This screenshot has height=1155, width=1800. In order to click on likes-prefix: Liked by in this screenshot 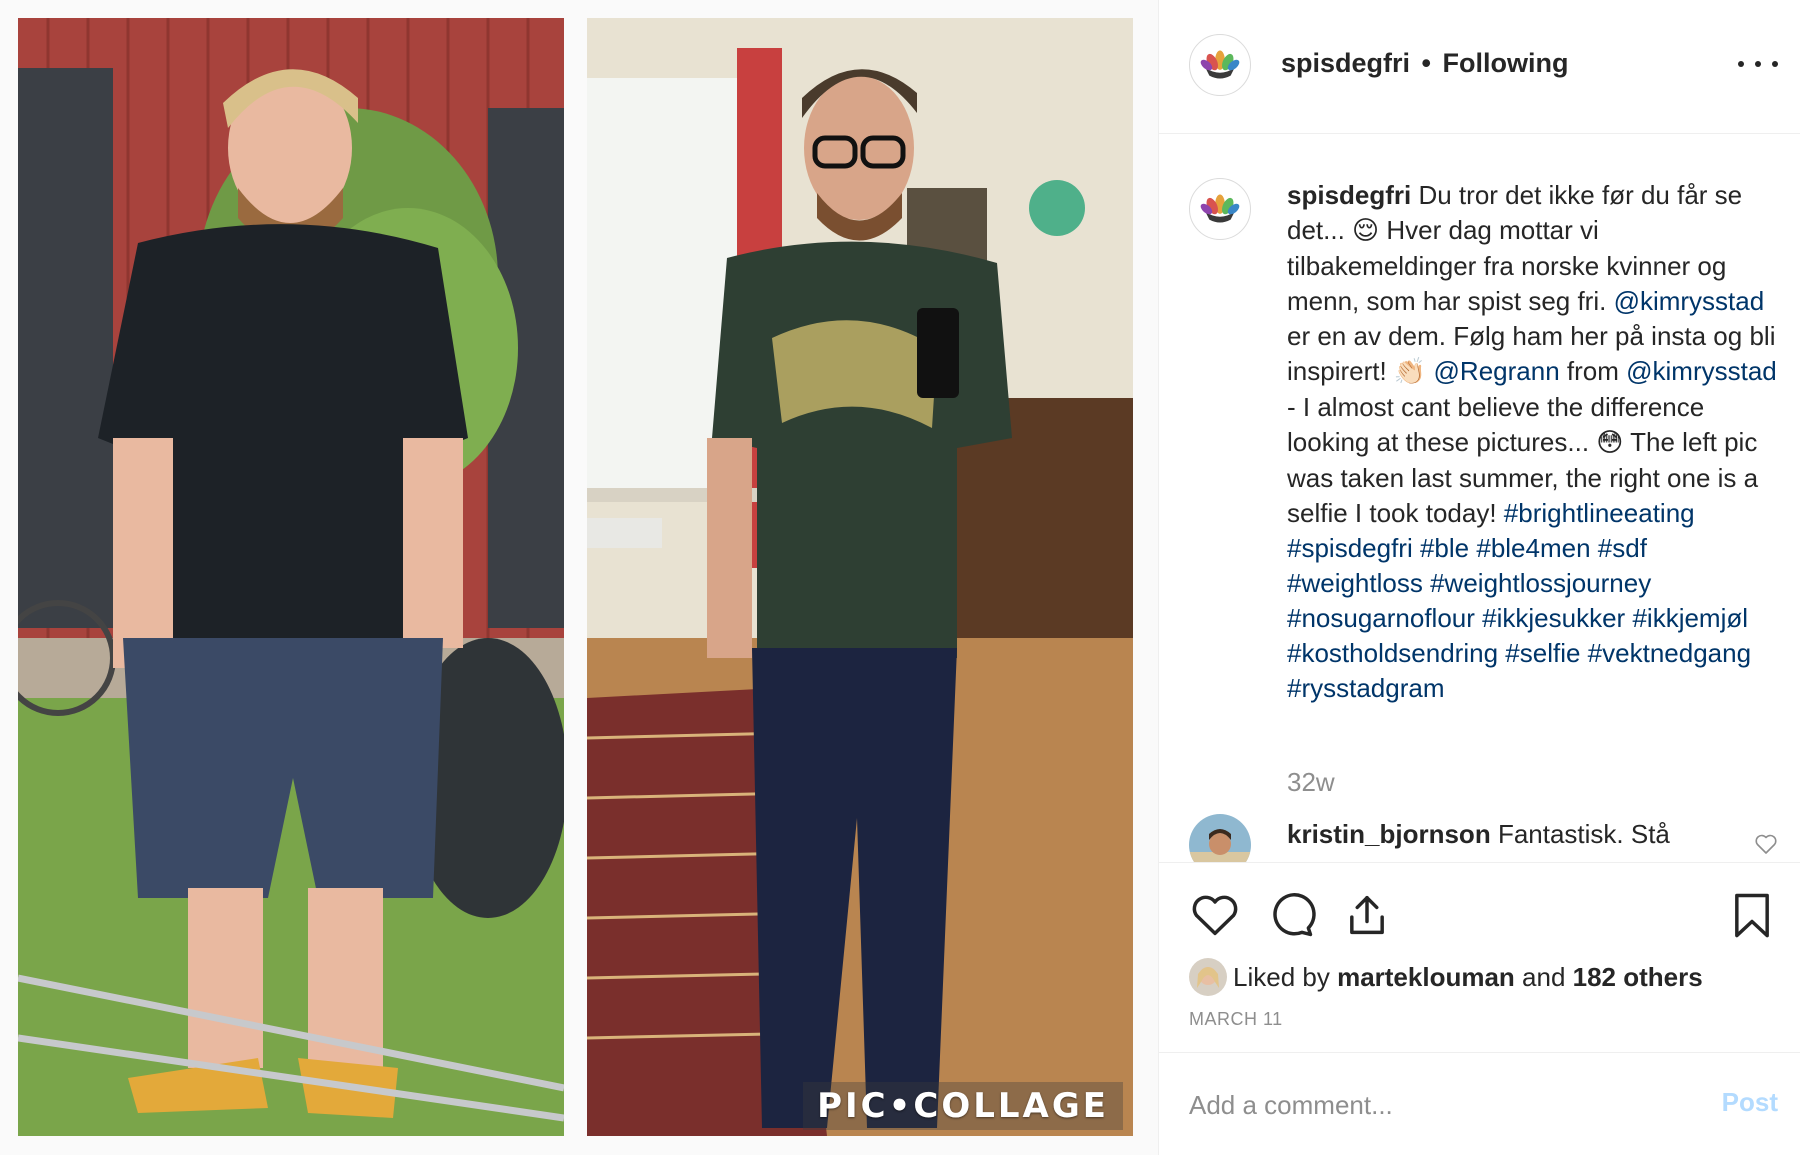, I will do `click(1285, 976)`.